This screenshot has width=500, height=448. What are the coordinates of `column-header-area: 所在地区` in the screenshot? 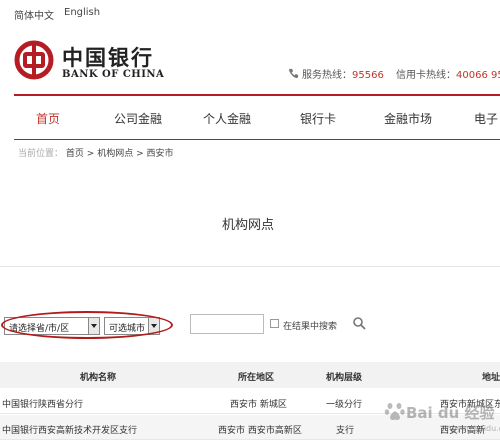 It's located at (256, 378).